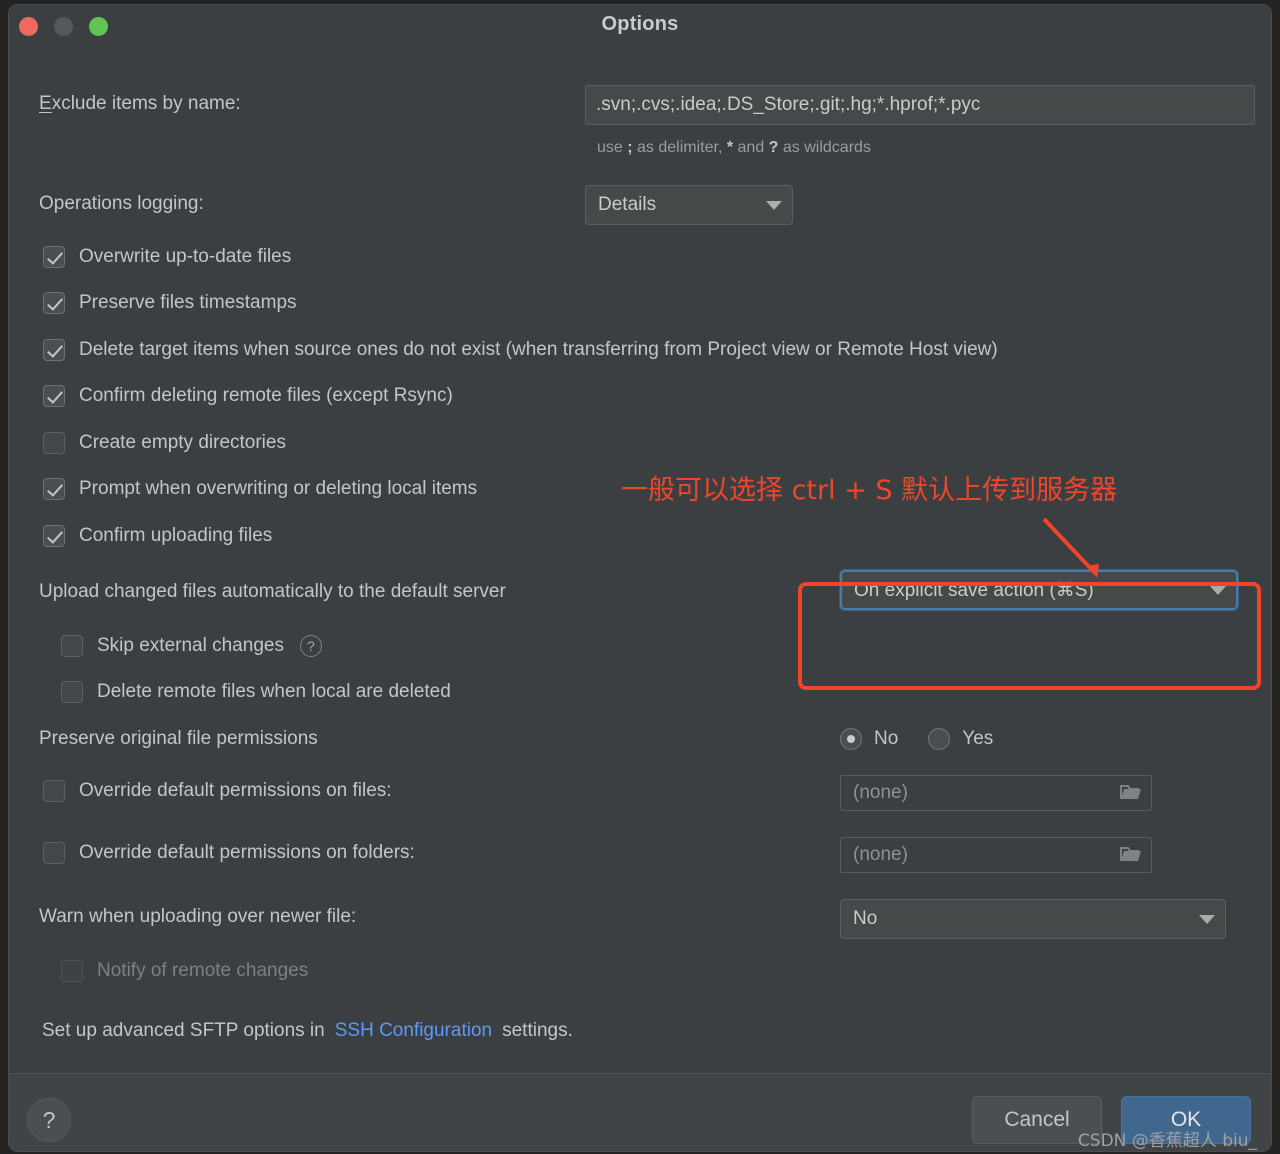 The height and width of the screenshot is (1154, 1280). Describe the element at coordinates (185, 256) in the screenshot. I see `checkbox-label: Overwrite up-to-date files` at that location.